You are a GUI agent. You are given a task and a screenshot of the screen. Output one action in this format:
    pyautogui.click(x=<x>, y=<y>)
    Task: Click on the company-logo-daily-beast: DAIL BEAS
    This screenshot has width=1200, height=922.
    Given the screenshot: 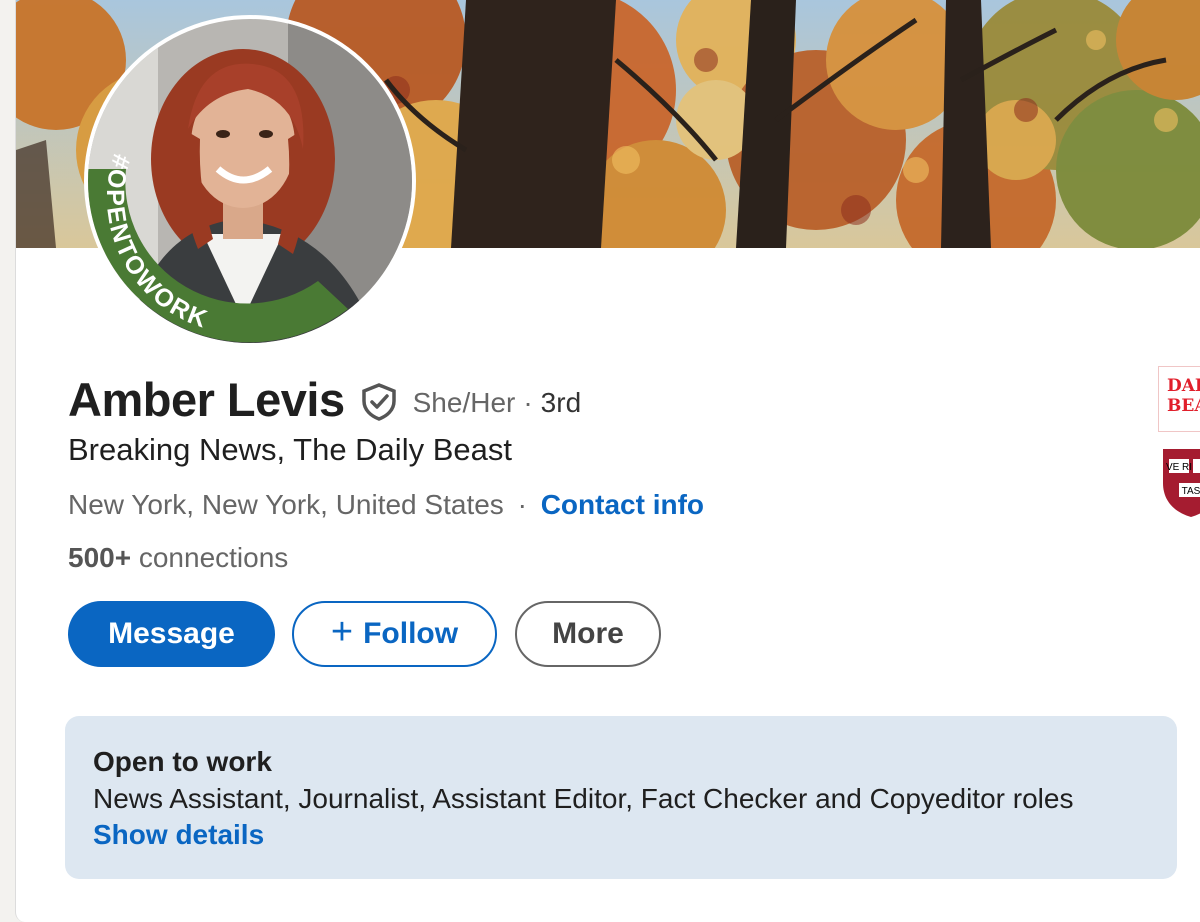 What is the action you would take?
    pyautogui.click(x=1179, y=399)
    